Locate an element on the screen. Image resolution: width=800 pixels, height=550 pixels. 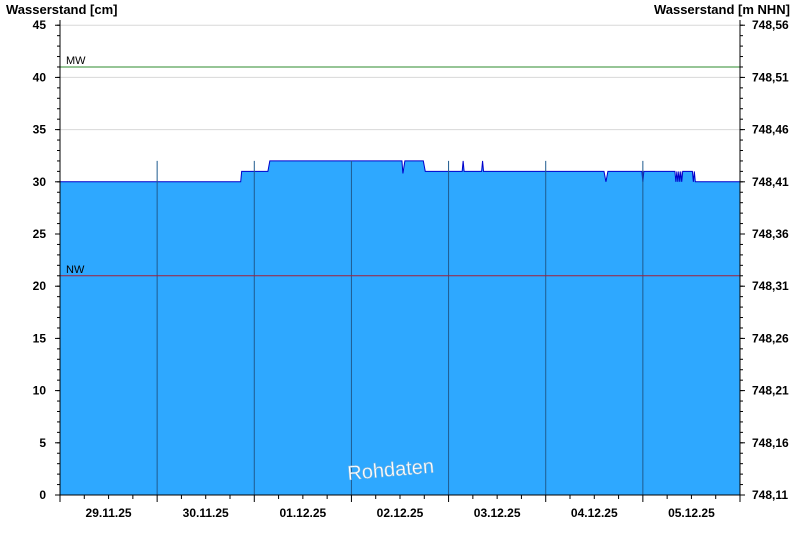
left-tick-label: 0 is located at coordinates (42, 495).